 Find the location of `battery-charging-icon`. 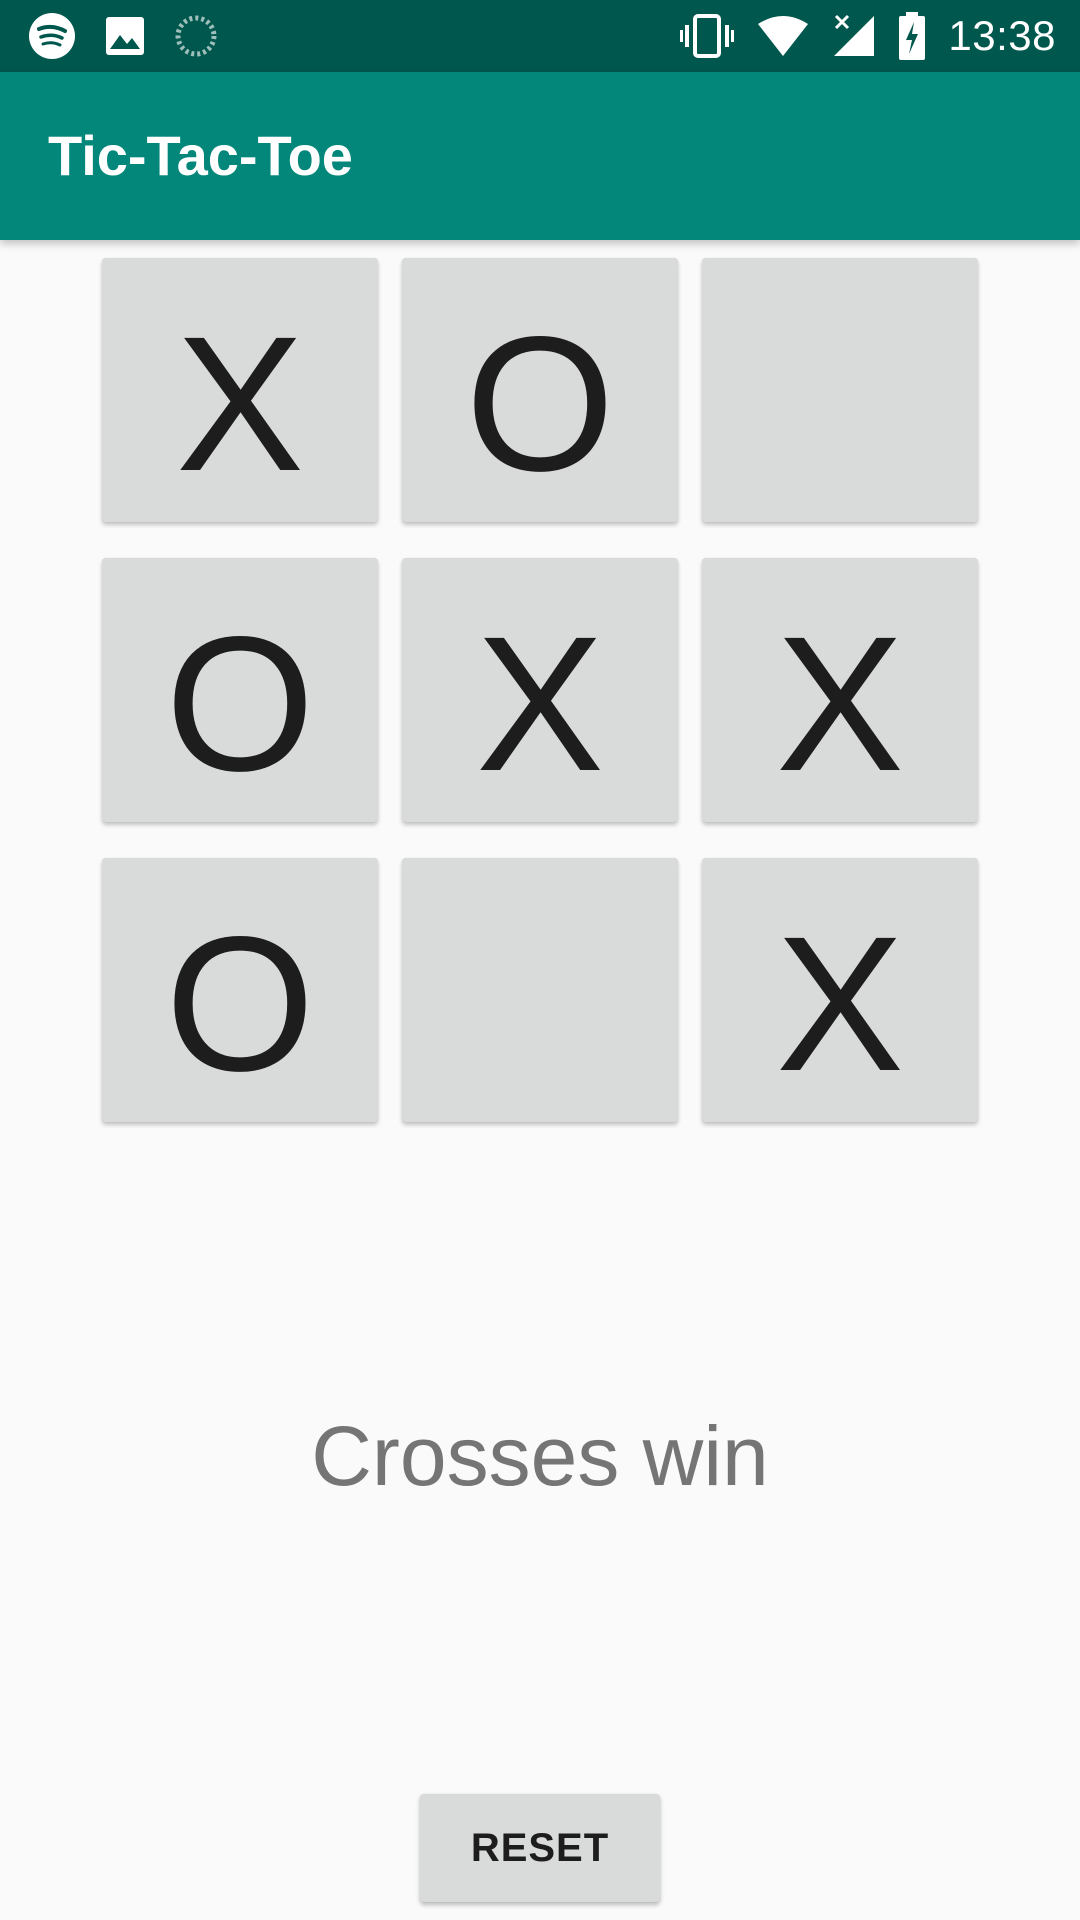

battery-charging-icon is located at coordinates (912, 36).